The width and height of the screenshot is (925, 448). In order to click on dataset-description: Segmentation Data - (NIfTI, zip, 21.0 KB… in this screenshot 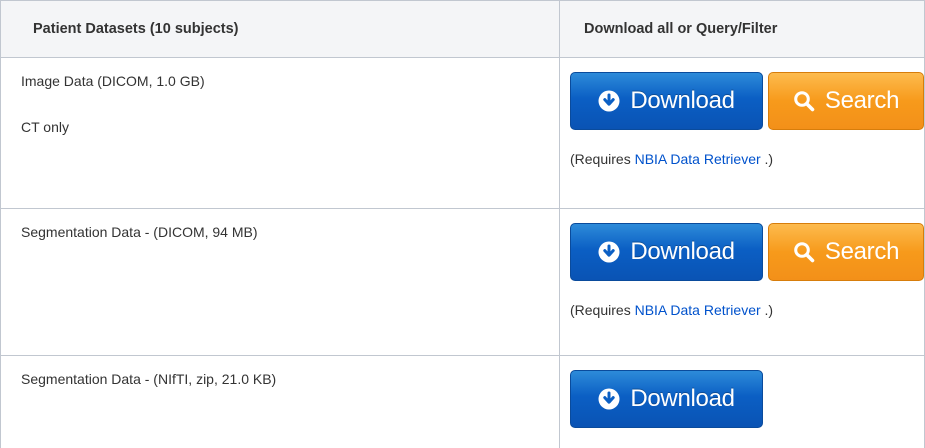, I will do `click(280, 402)`.